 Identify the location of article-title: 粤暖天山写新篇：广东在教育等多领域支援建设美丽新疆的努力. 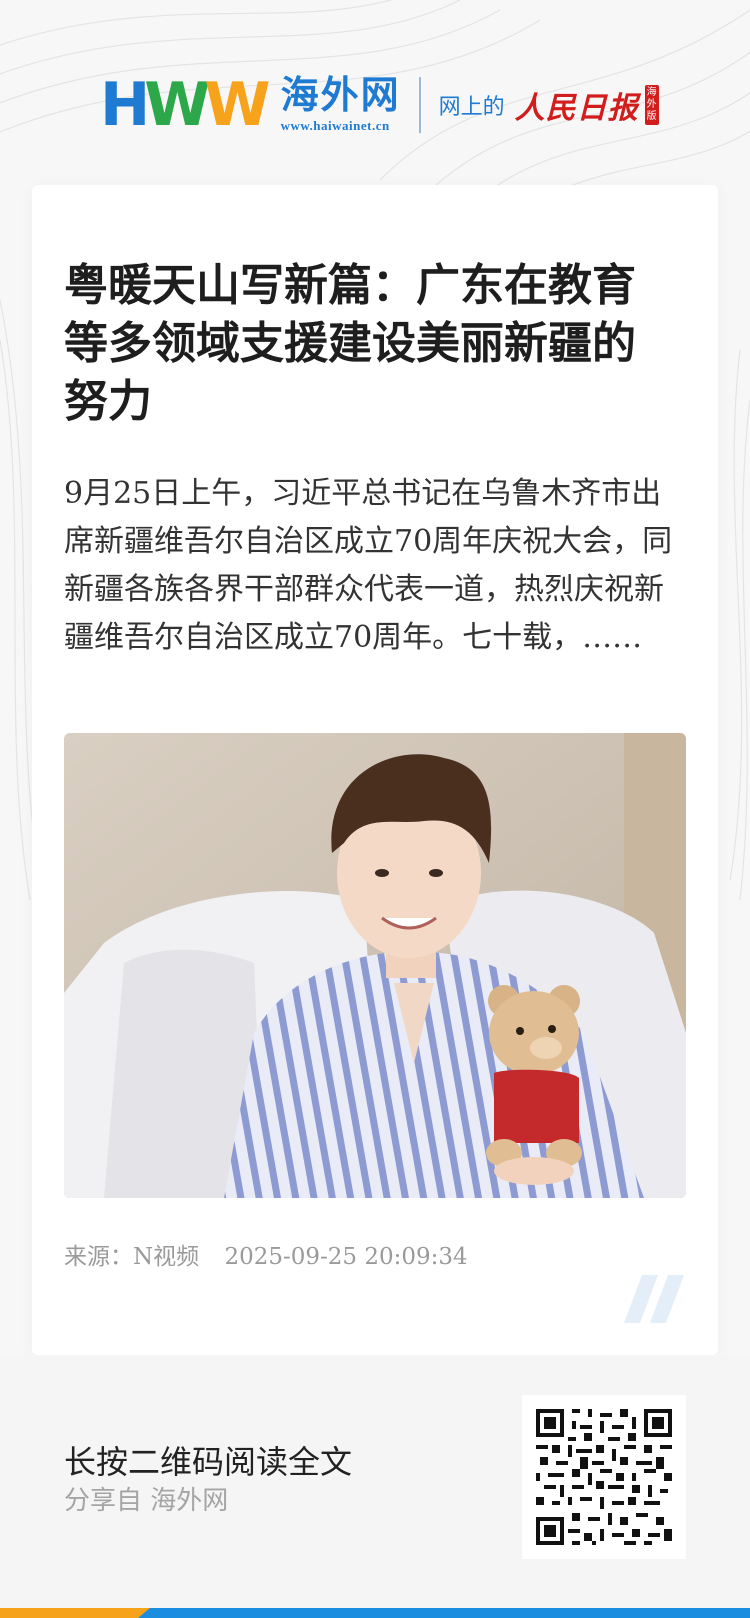
(350, 343).